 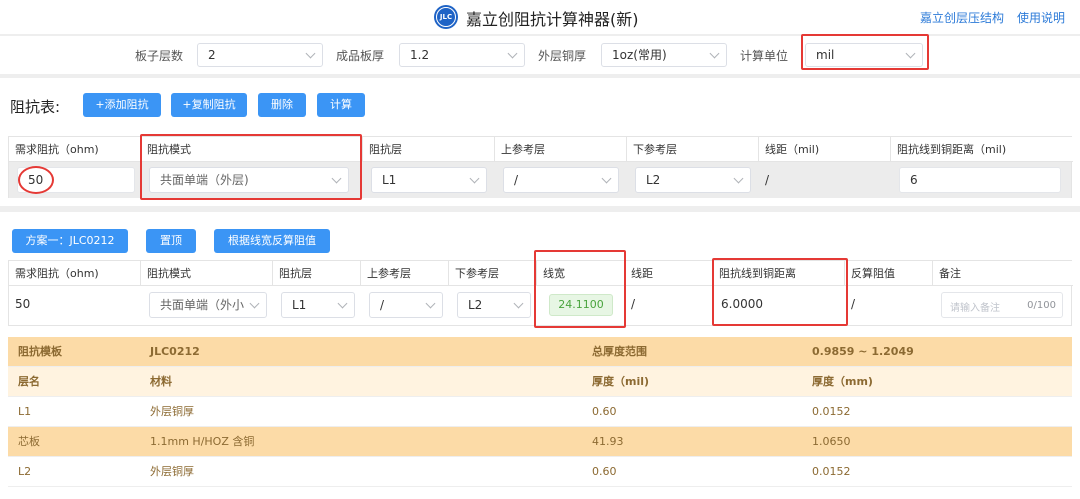 What do you see at coordinates (975, 308) in the screenshot?
I see `remark-placeholder: 请输入备注` at bounding box center [975, 308].